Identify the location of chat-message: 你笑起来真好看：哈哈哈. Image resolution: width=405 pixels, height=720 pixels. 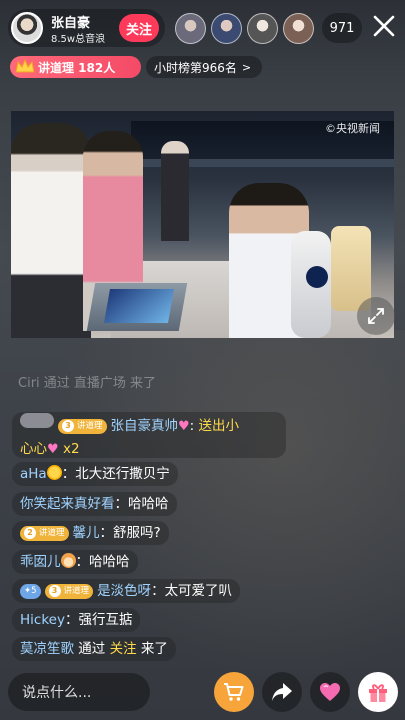
(94, 504).